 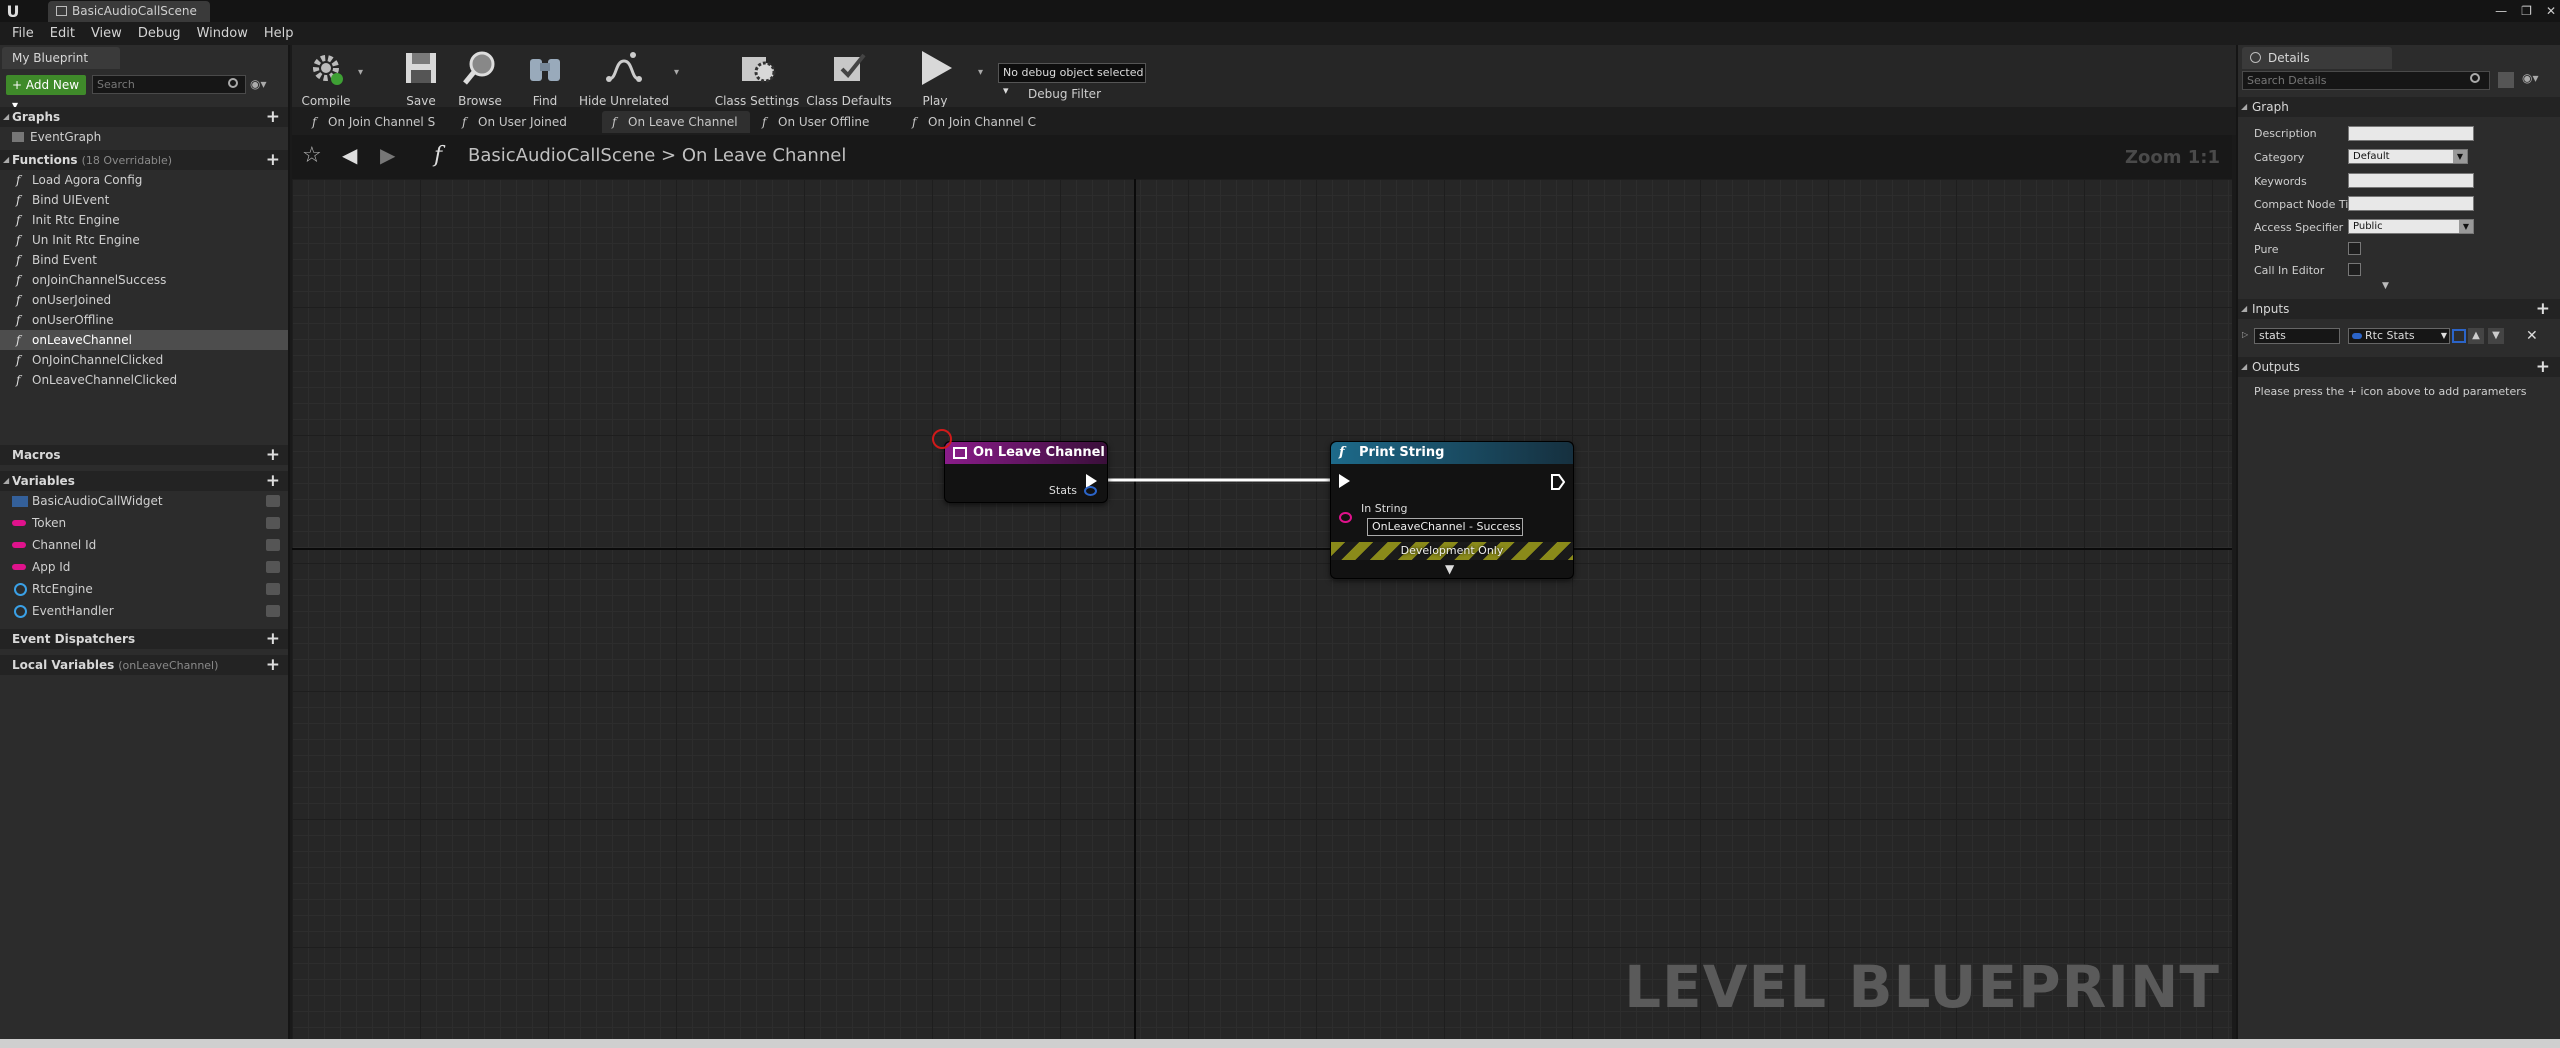 What do you see at coordinates (976, 122) in the screenshot?
I see `tab-on-join-channel-clicked: f On Join Channel C` at bounding box center [976, 122].